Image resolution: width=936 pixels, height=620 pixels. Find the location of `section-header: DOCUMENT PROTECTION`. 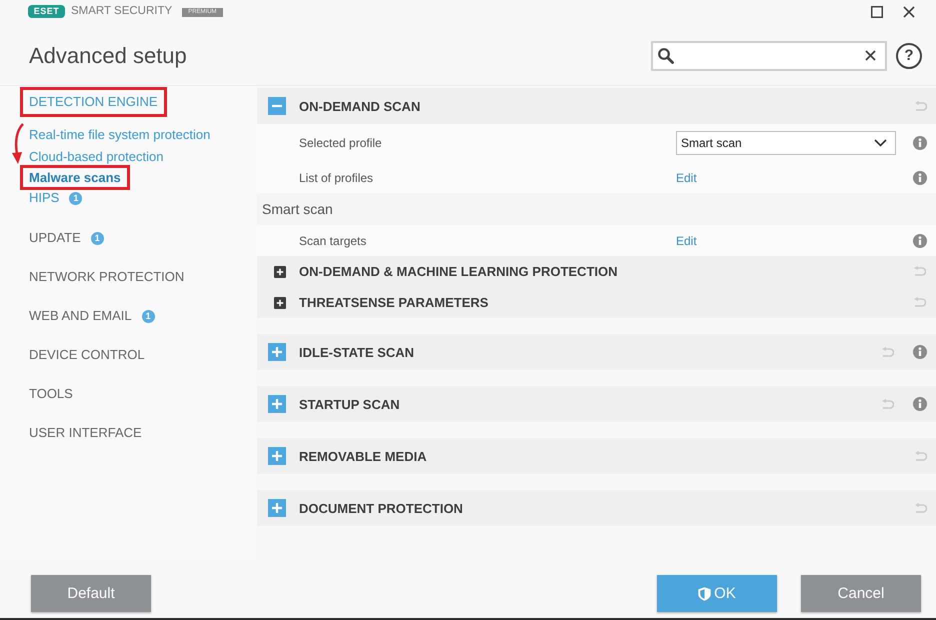

section-header: DOCUMENT PROTECTION is located at coordinates (596, 508).